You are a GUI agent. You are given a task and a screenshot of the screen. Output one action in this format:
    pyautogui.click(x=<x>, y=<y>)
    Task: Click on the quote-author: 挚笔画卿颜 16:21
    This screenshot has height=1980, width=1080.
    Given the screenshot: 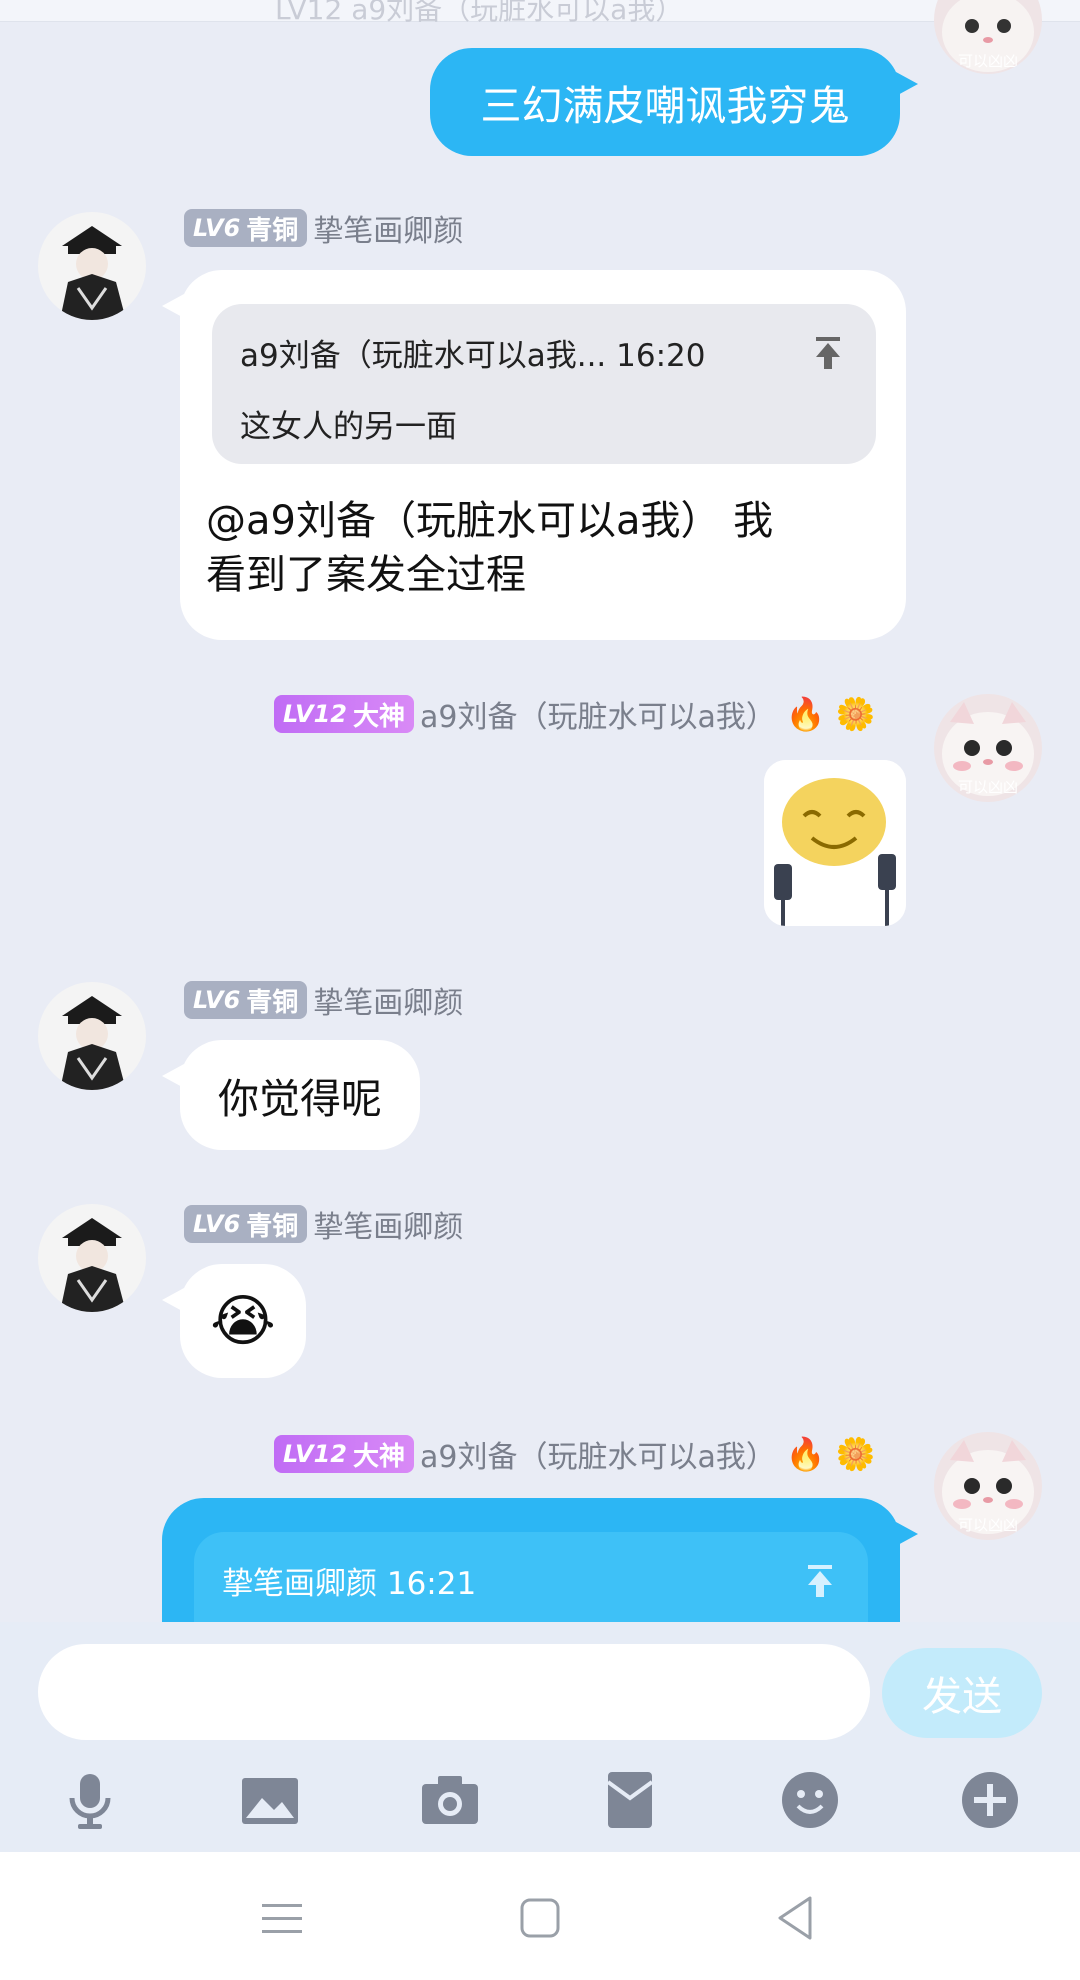 What is the action you would take?
    pyautogui.click(x=349, y=1584)
    